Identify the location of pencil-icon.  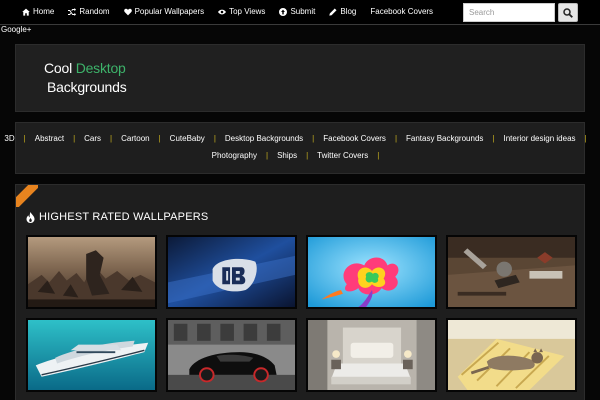
(333, 11).